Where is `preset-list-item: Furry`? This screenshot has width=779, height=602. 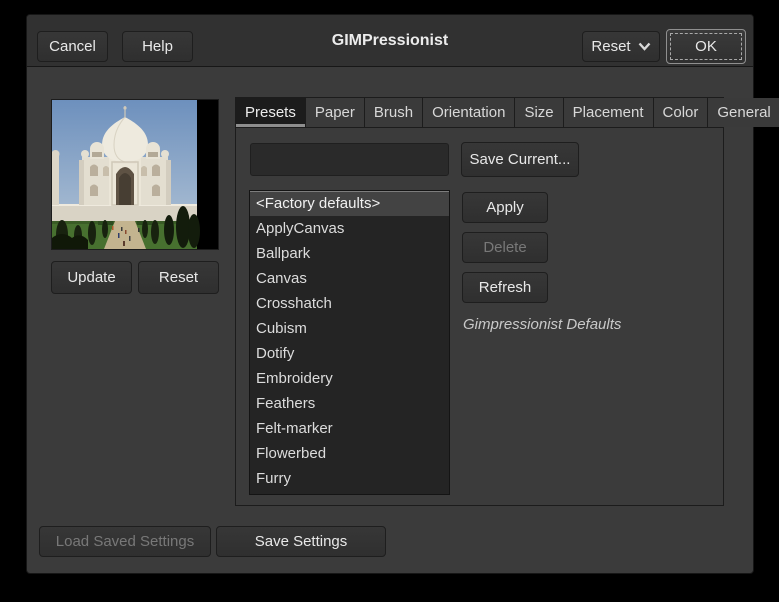 preset-list-item: Furry is located at coordinates (349, 478).